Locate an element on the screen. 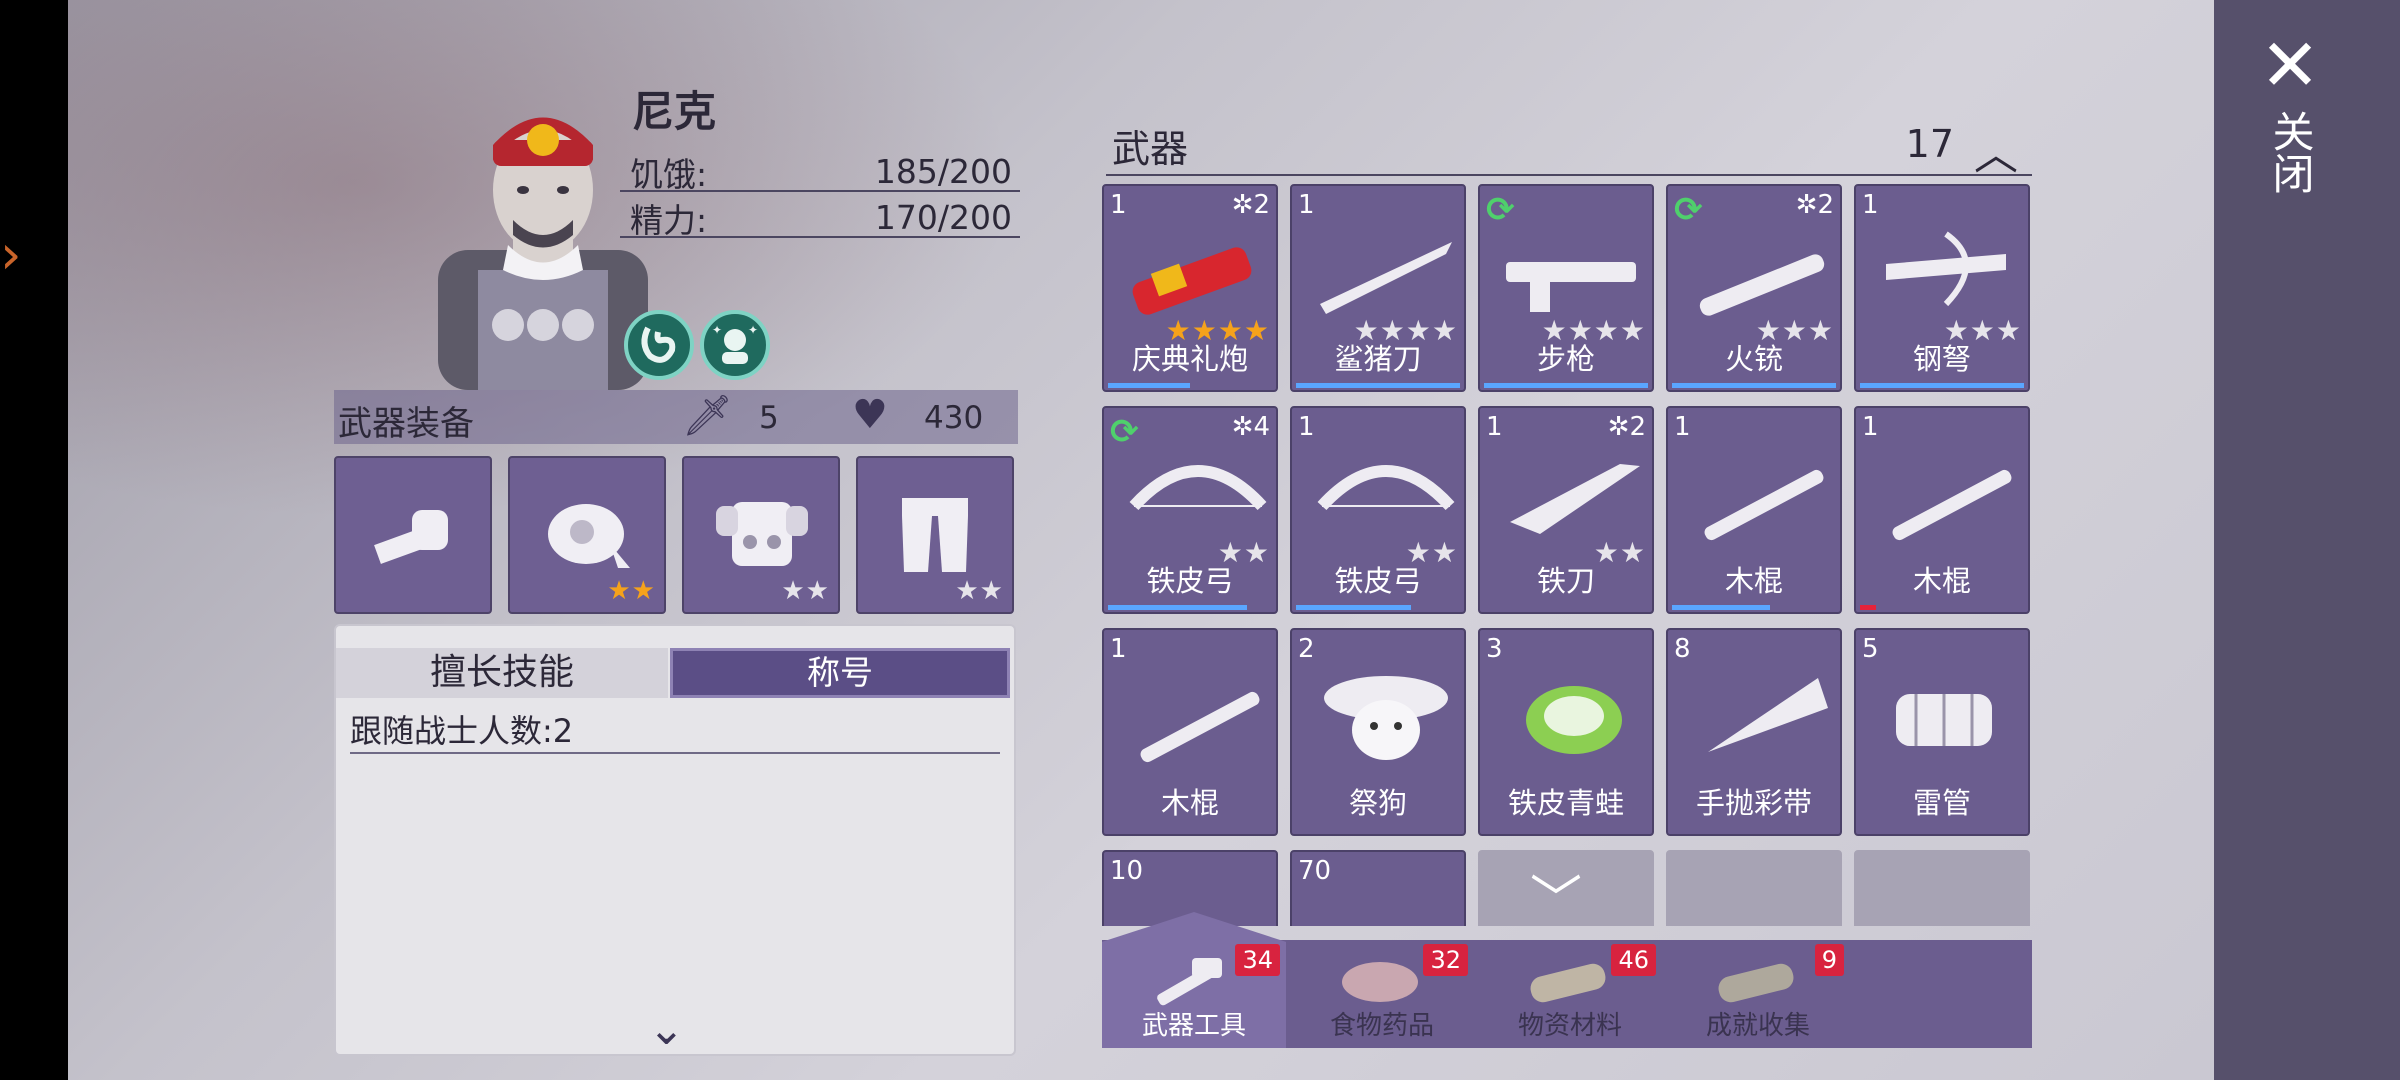 This screenshot has width=2400, height=1080. iron-bow-icon is located at coordinates (1386, 488).